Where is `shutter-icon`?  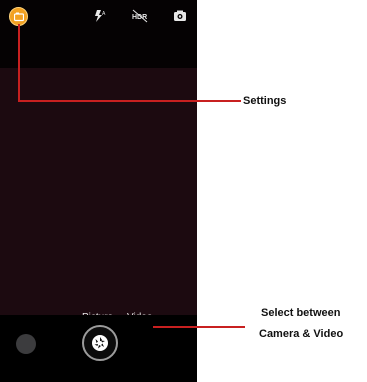
shutter-icon is located at coordinates (100, 343).